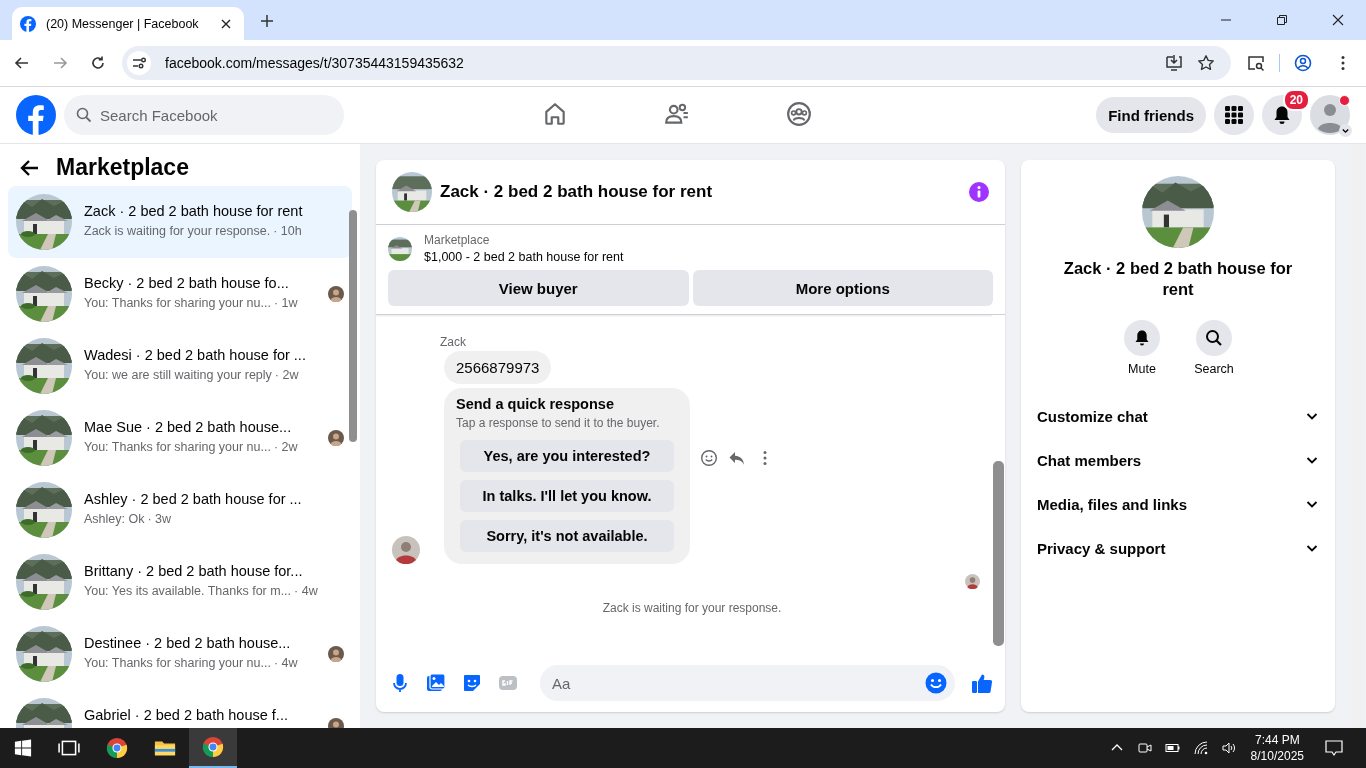 This screenshot has width=1366, height=768. Describe the element at coordinates (1277, 740) in the screenshot. I see `clock-time: 7:44 PM` at that location.